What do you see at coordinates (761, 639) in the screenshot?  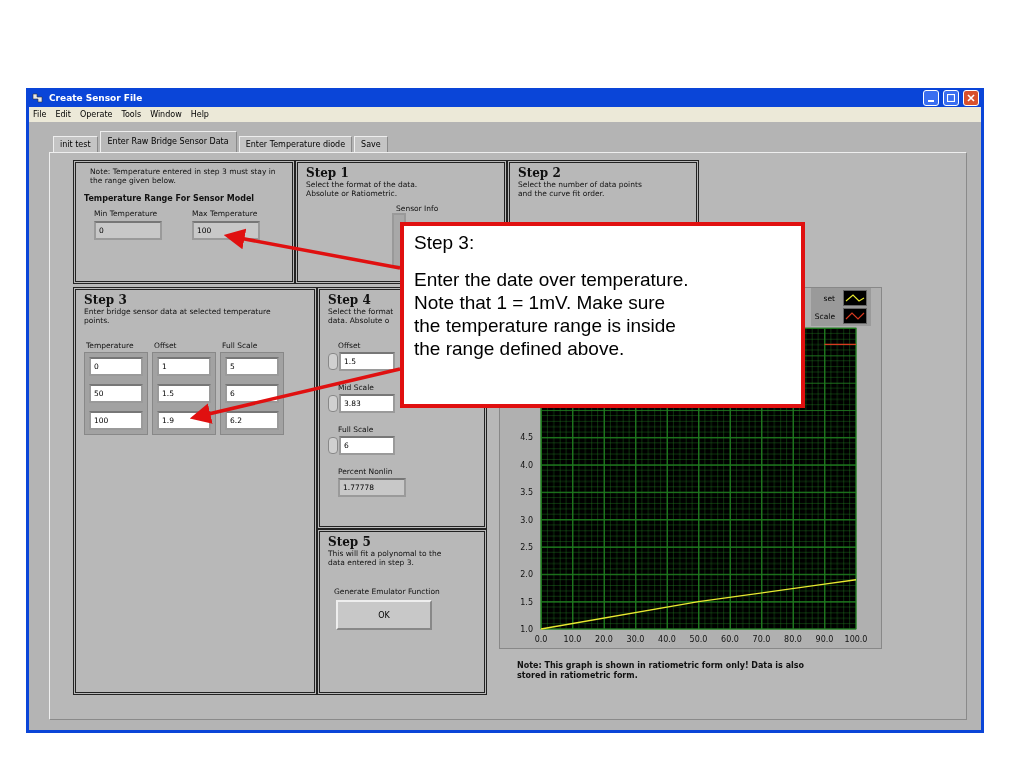 I see `x-tick-label: 70.0` at bounding box center [761, 639].